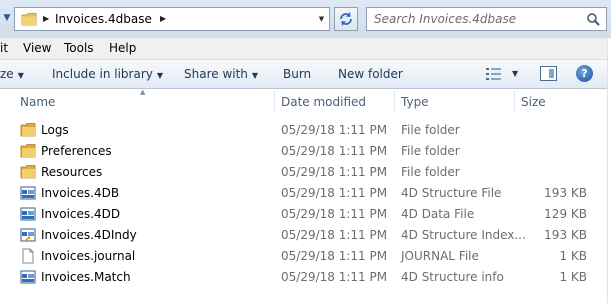 Image resolution: width=611 pixels, height=303 pixels. I want to click on refresh-icon, so click(346, 19).